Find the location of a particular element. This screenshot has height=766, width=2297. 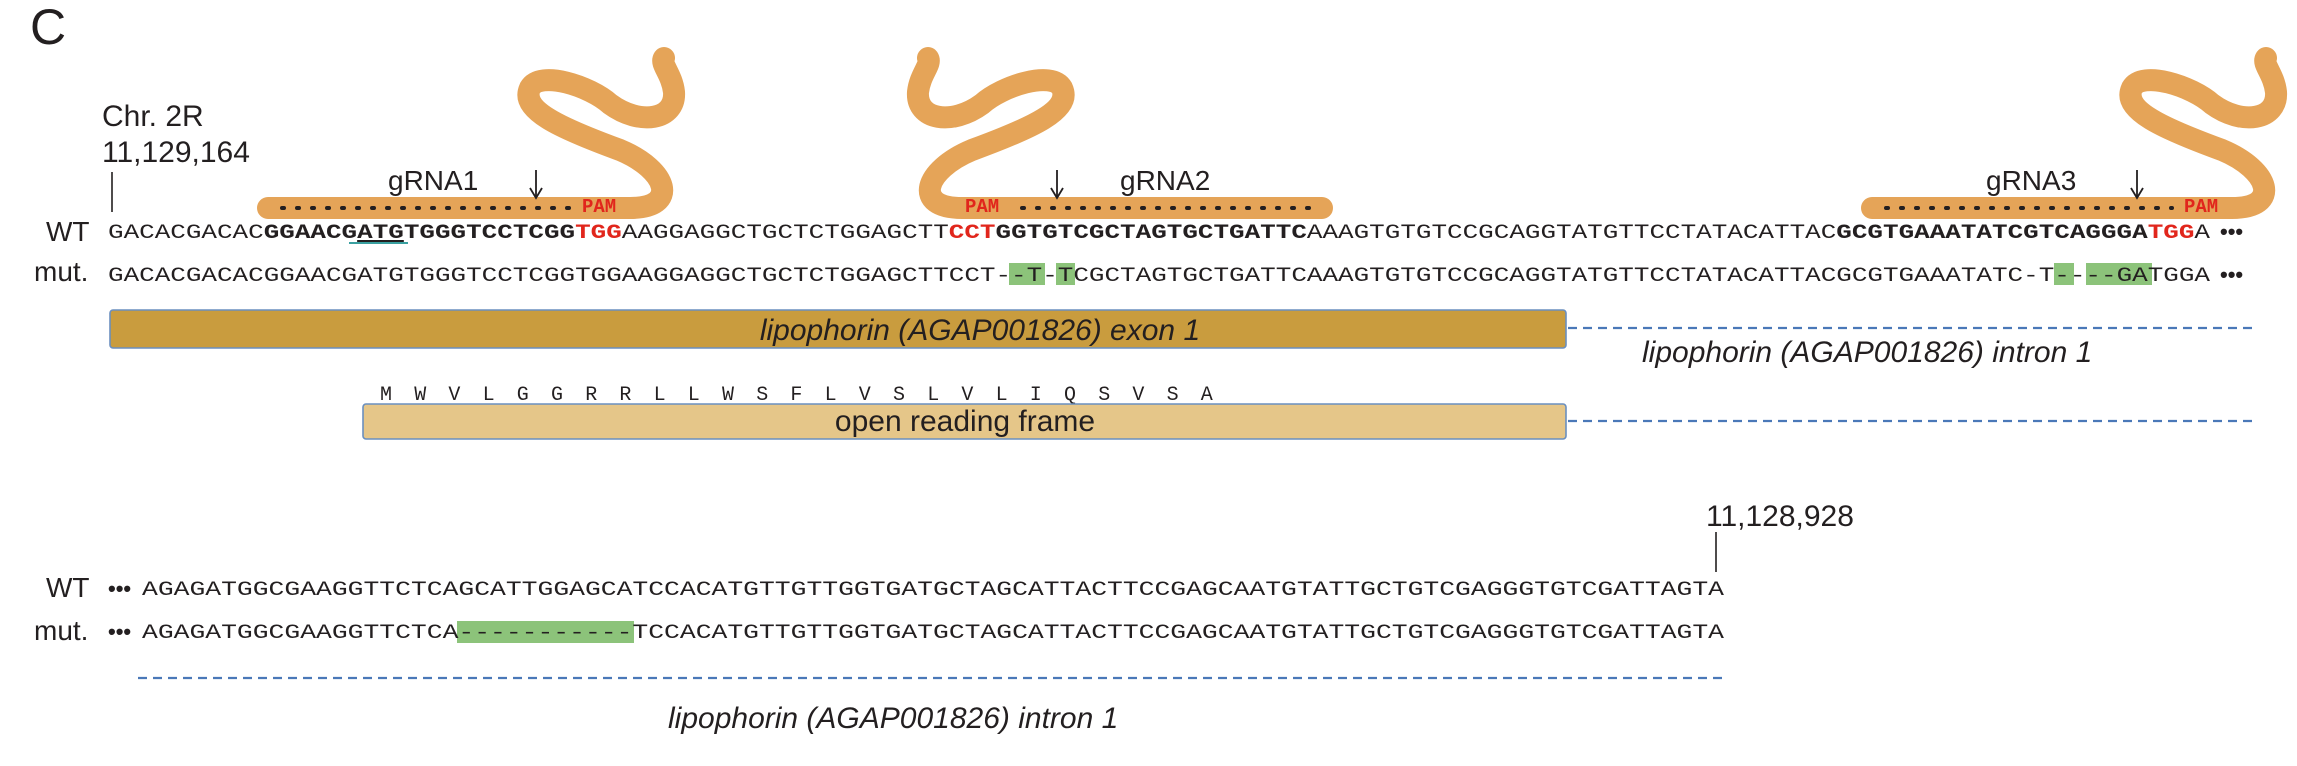

grna3-cut-arrow is located at coordinates (2137, 185).